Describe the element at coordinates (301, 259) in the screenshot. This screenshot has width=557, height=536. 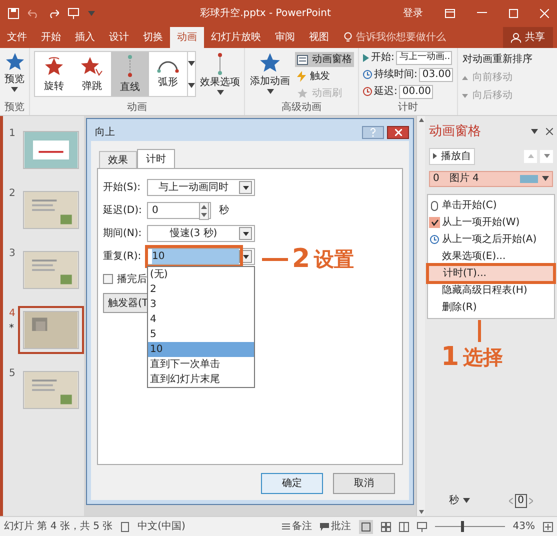
I see `step-number: 2` at that location.